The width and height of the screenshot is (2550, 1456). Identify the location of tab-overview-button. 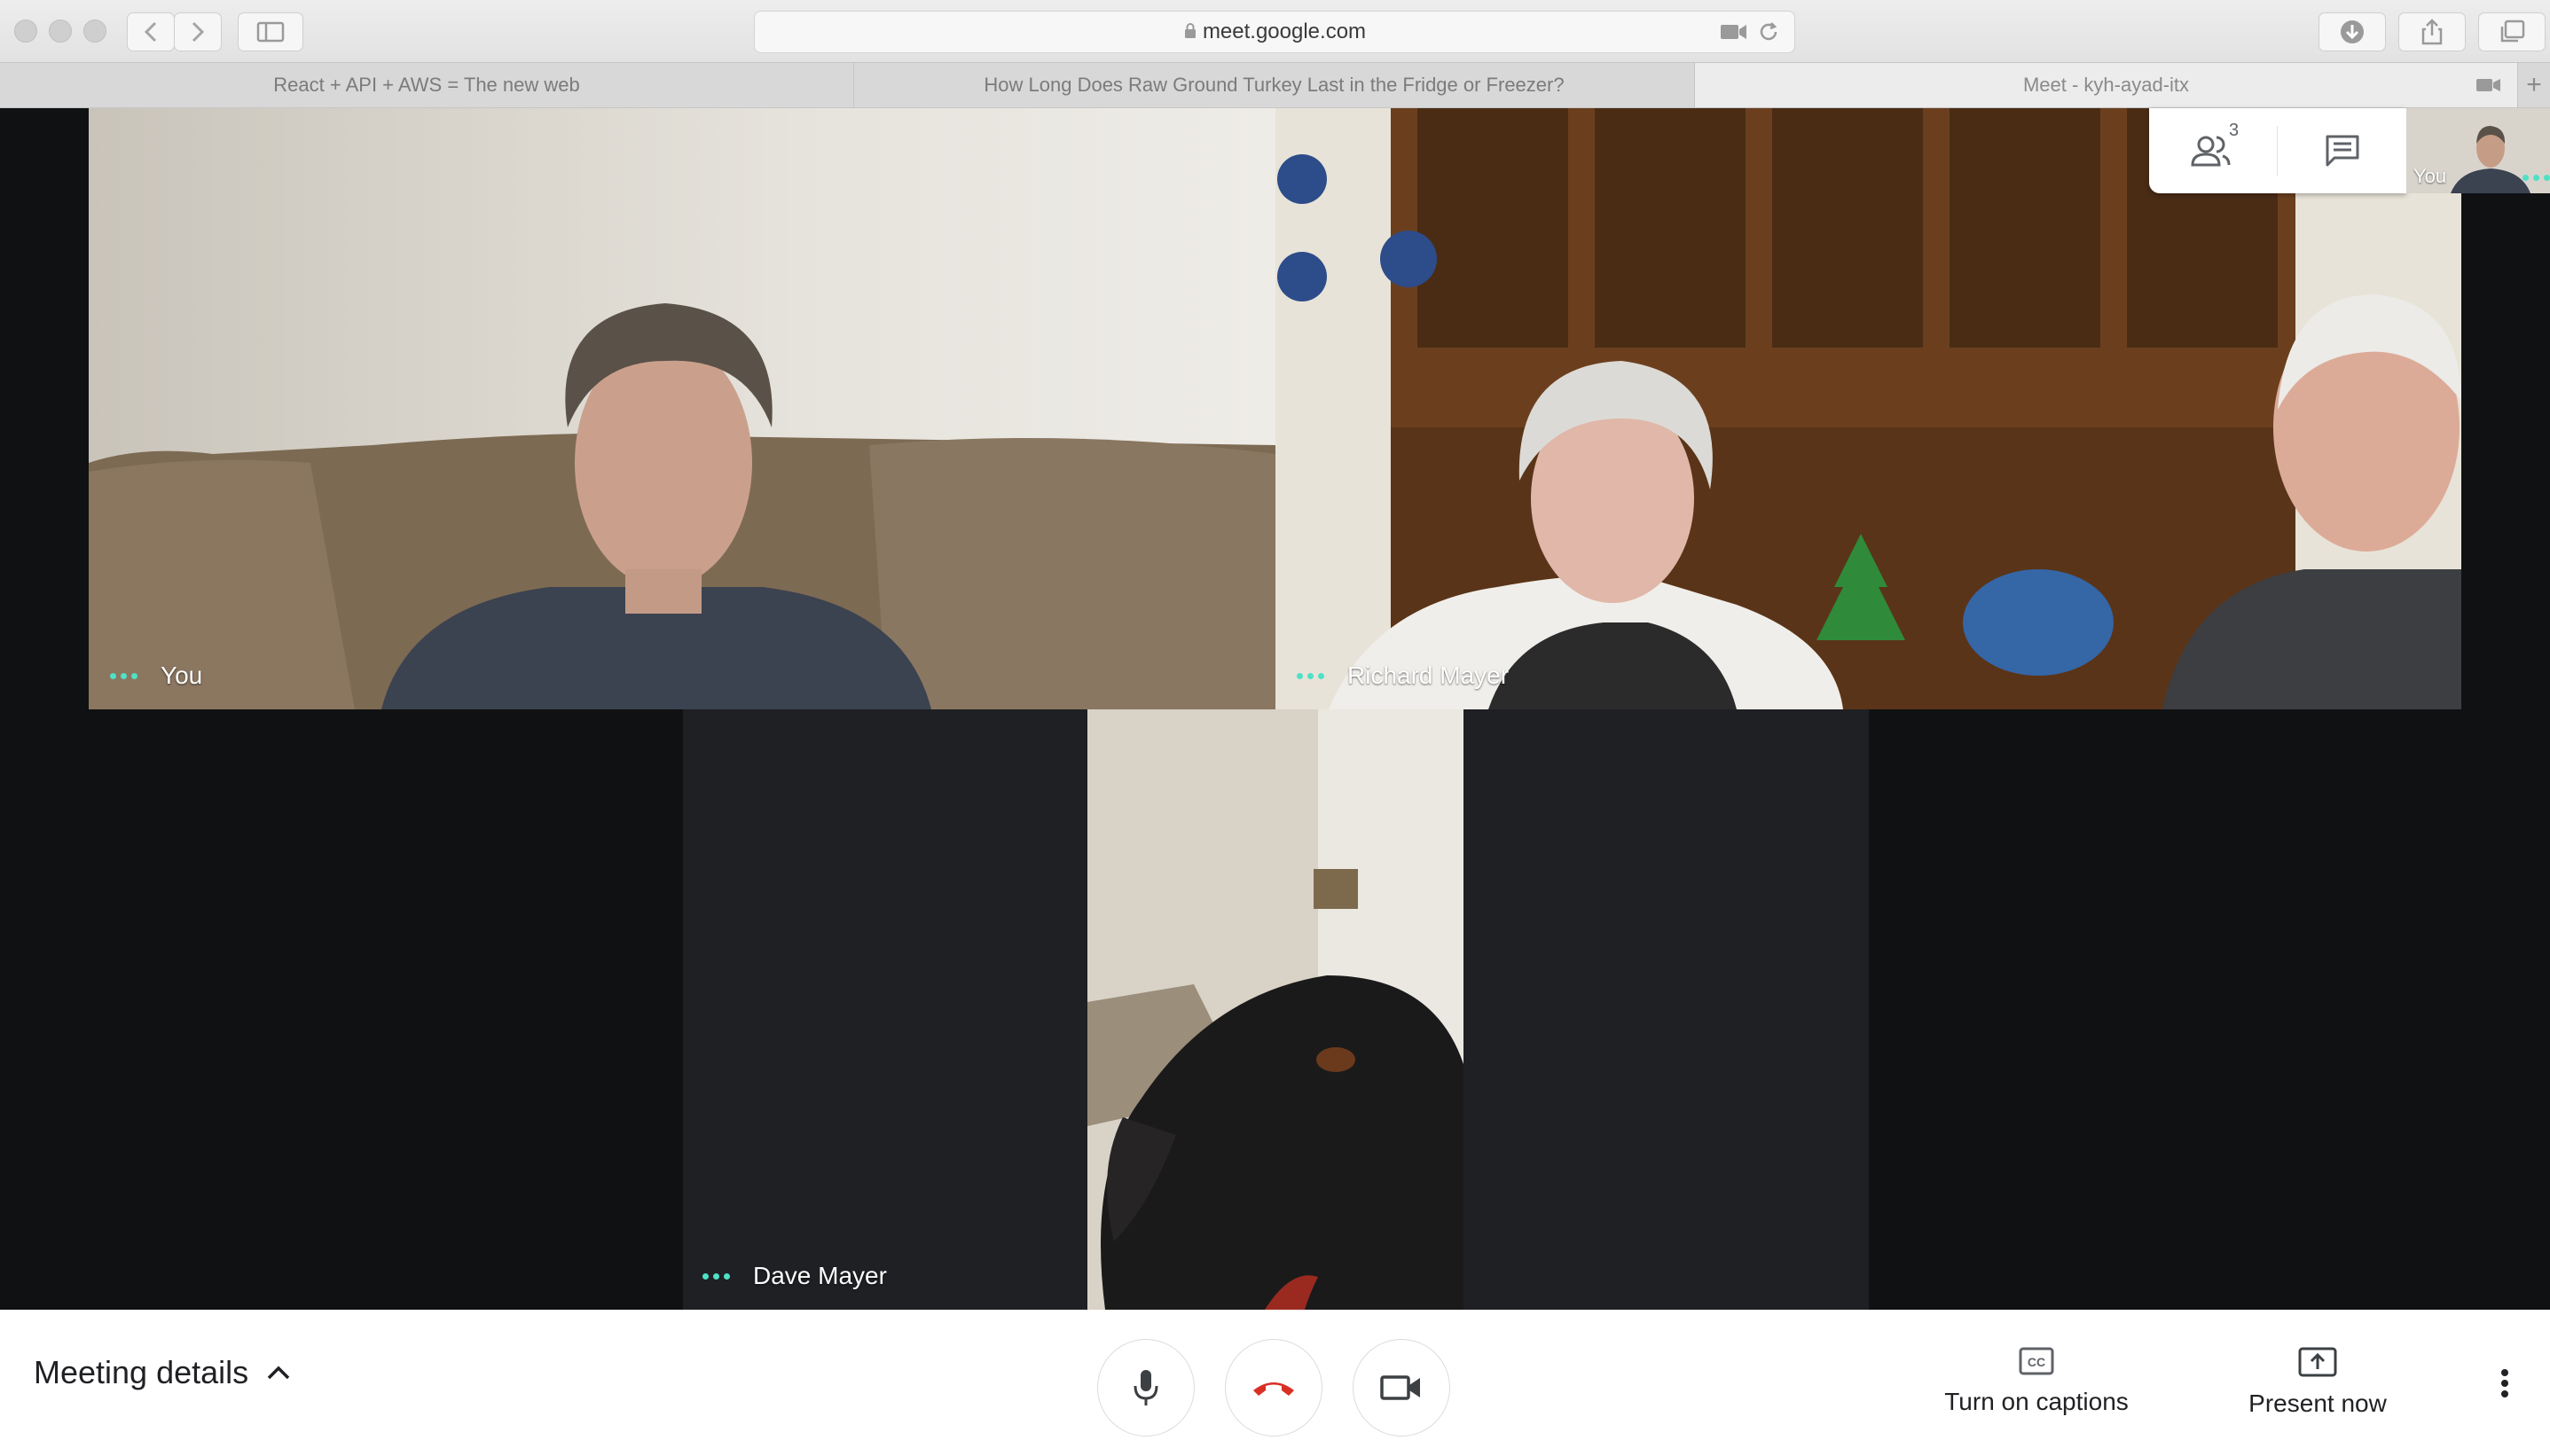
(2512, 31).